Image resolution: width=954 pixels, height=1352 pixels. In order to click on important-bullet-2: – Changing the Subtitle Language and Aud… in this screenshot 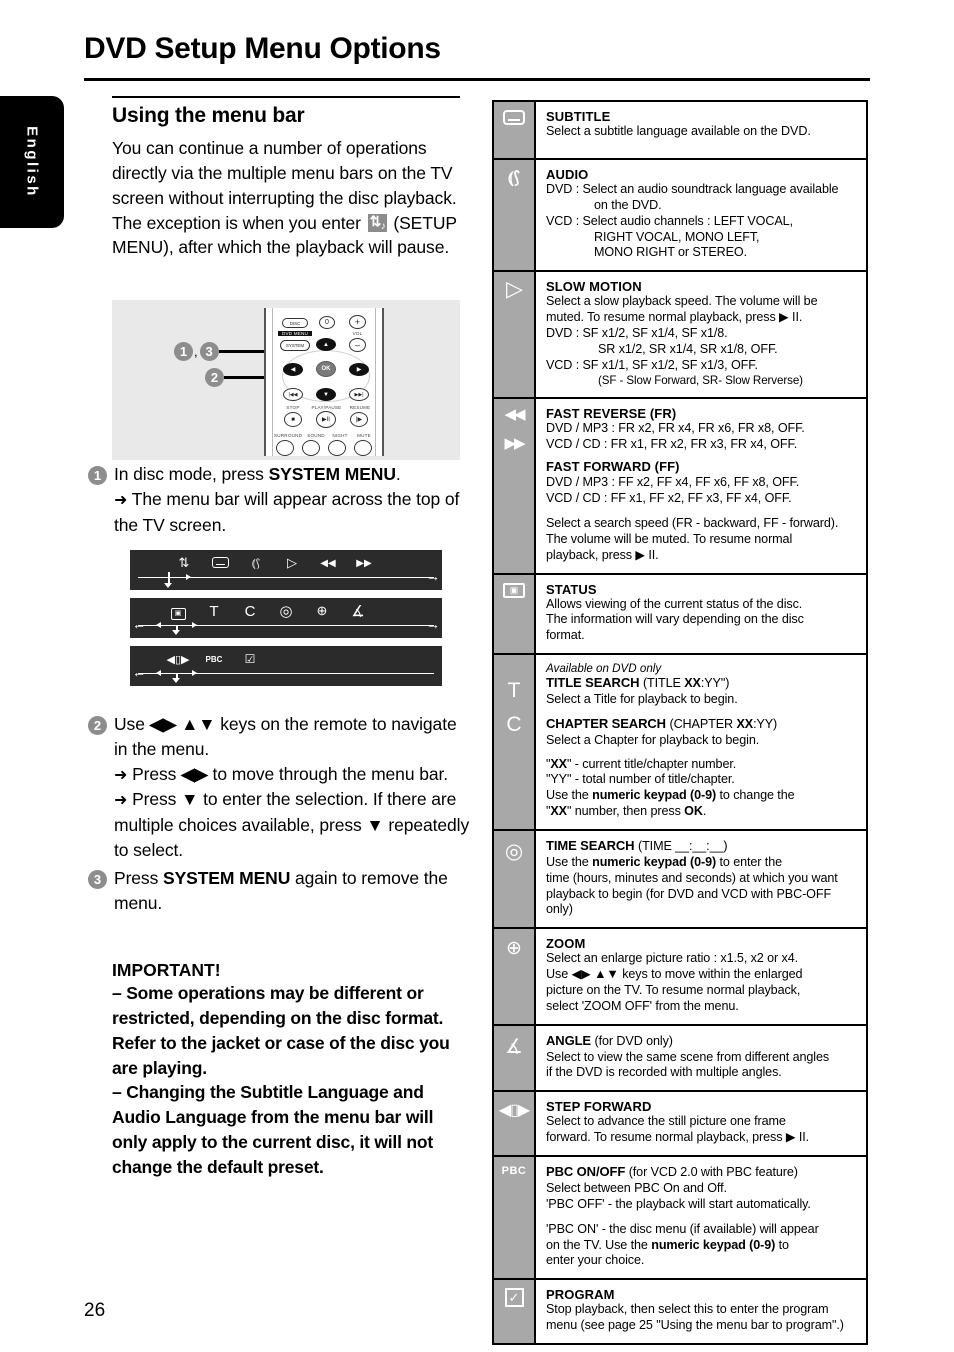, I will do `click(273, 1129)`.